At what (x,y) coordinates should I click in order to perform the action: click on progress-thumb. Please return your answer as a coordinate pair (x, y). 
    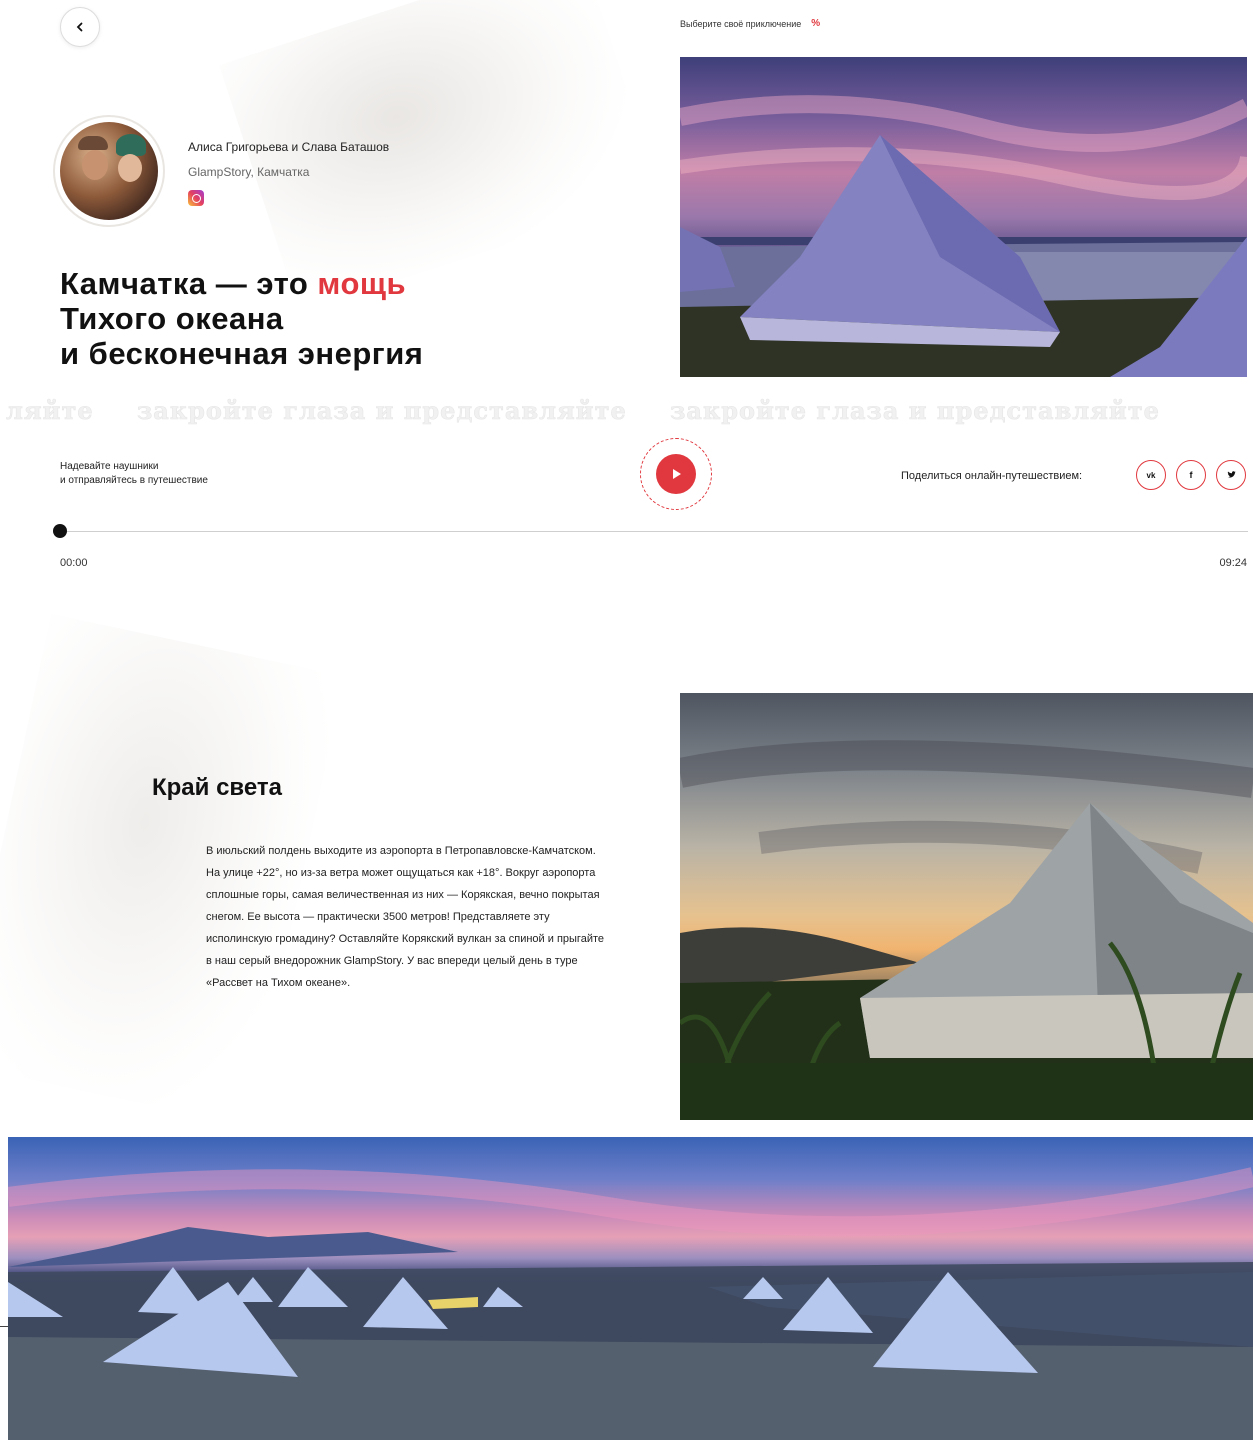
    Looking at the image, I should click on (60, 531).